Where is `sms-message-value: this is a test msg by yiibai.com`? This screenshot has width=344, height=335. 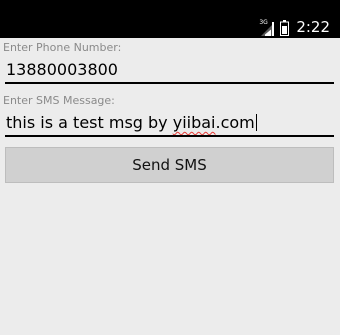
sms-message-value: this is a test msg by yiibai.com is located at coordinates (131, 122).